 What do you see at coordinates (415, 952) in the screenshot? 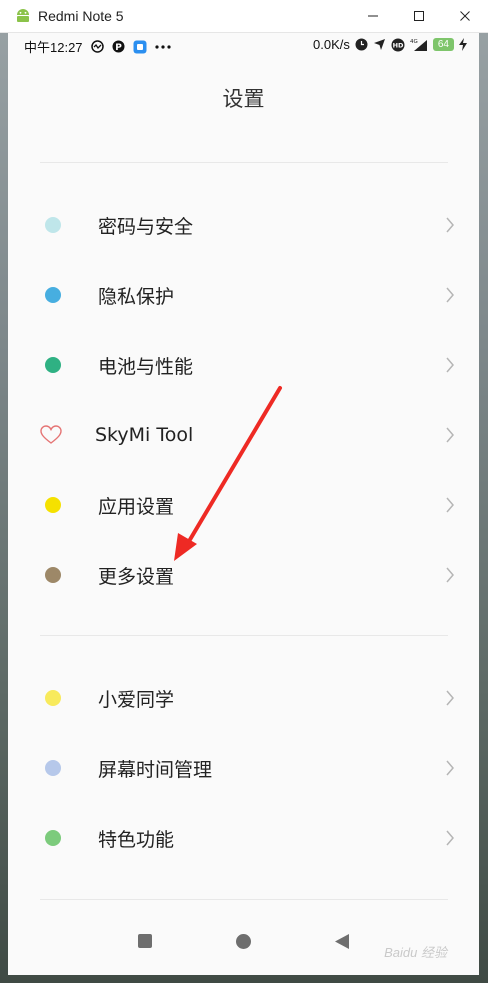
I see `watermark: Baidu 经验` at bounding box center [415, 952].